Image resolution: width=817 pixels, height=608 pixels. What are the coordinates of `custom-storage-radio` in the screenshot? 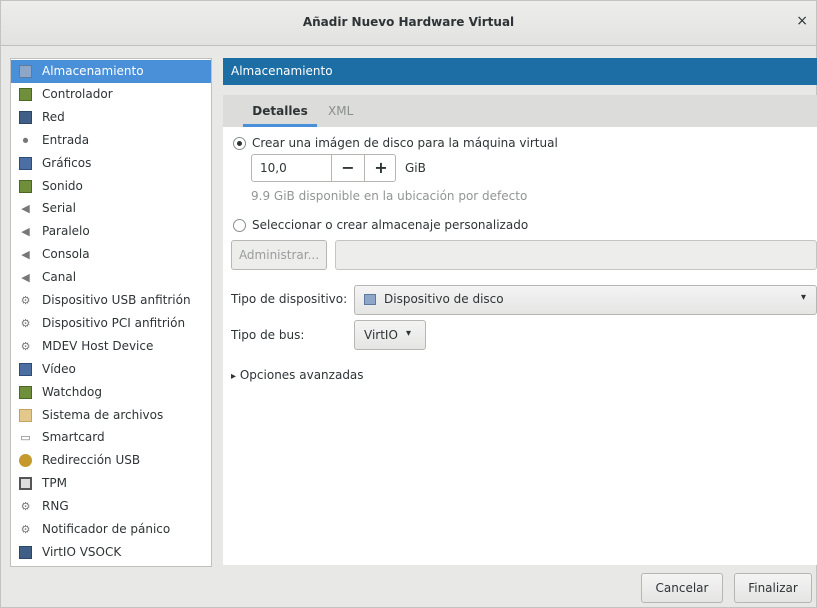 It's located at (239, 225).